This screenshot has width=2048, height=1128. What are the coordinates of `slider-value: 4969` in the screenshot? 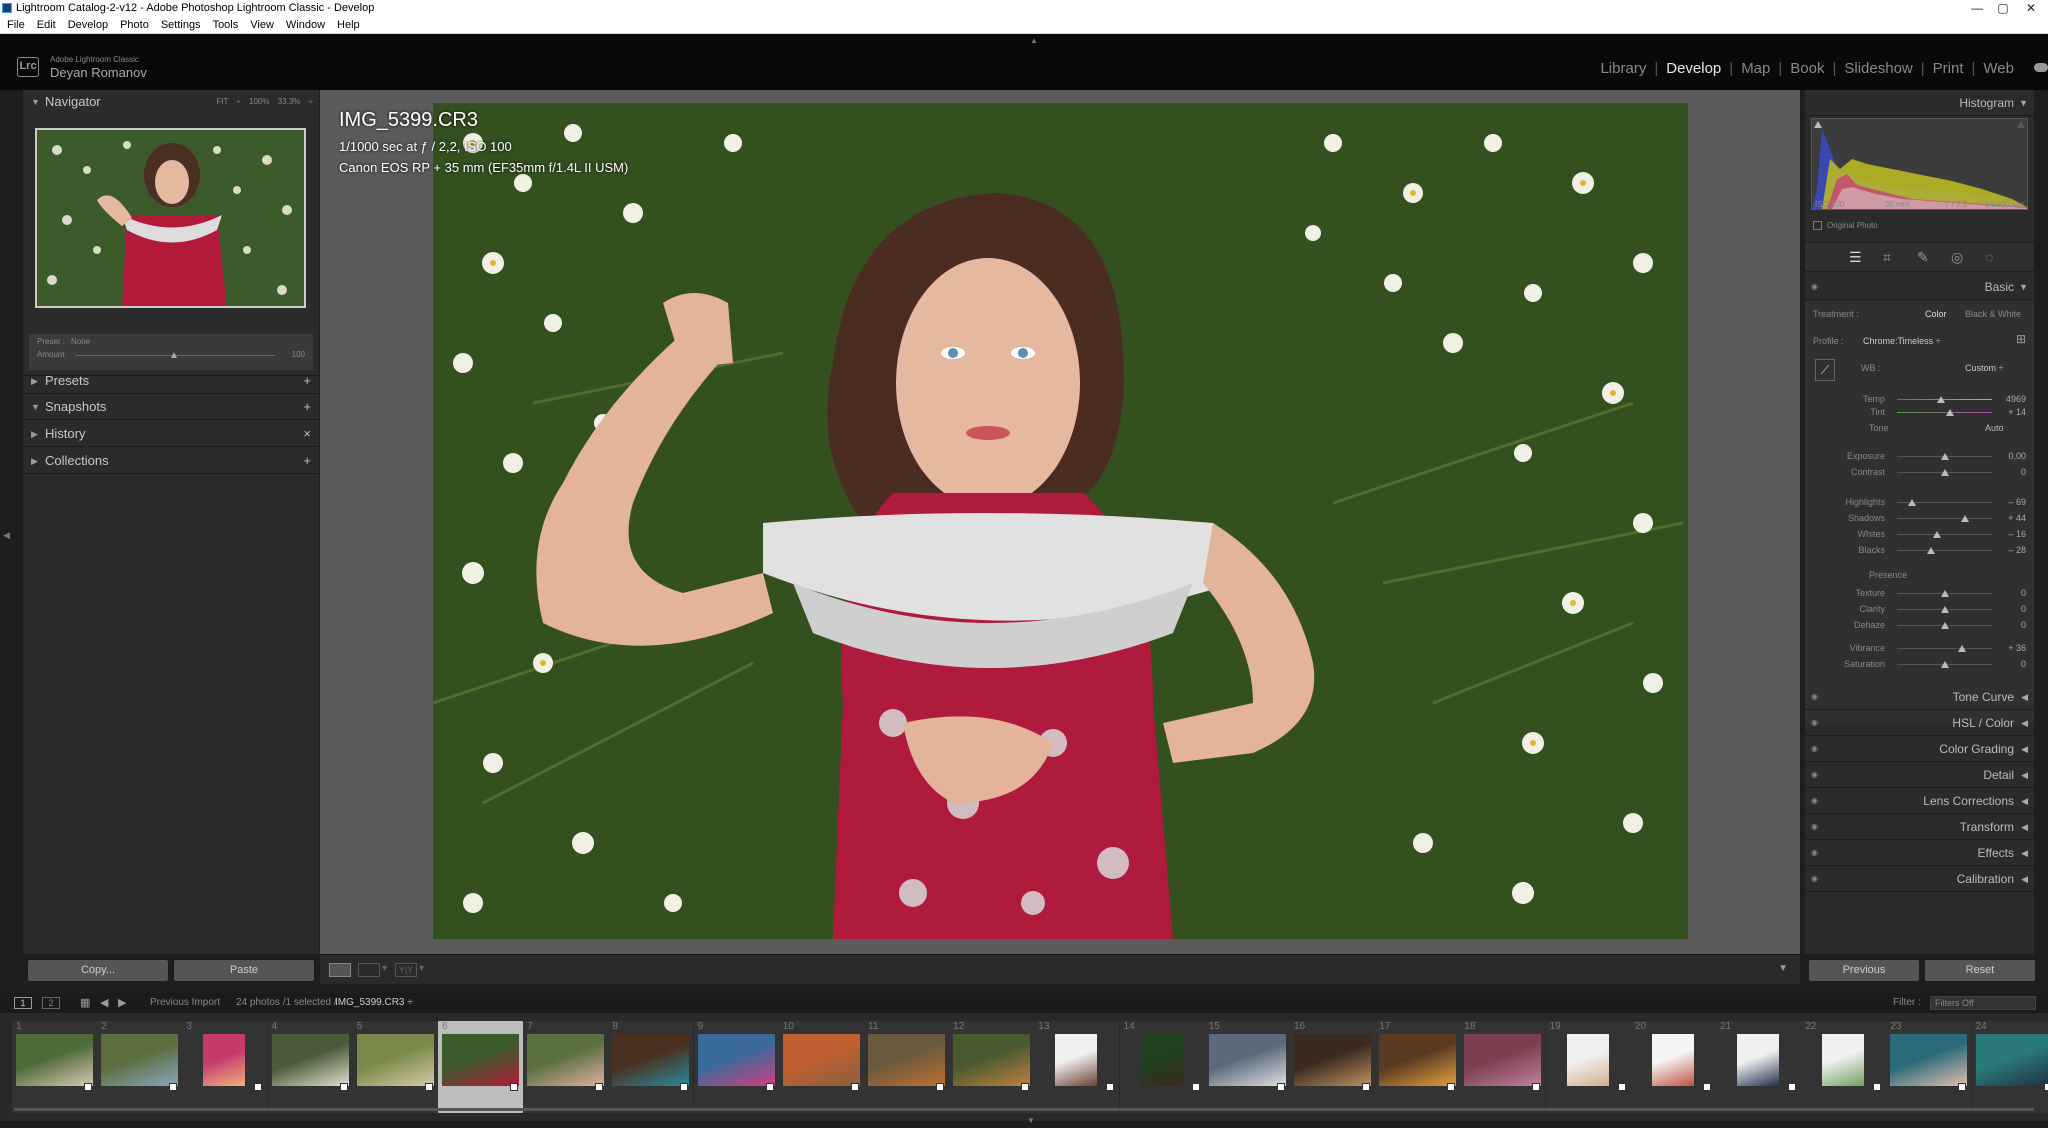 It's located at (2016, 399).